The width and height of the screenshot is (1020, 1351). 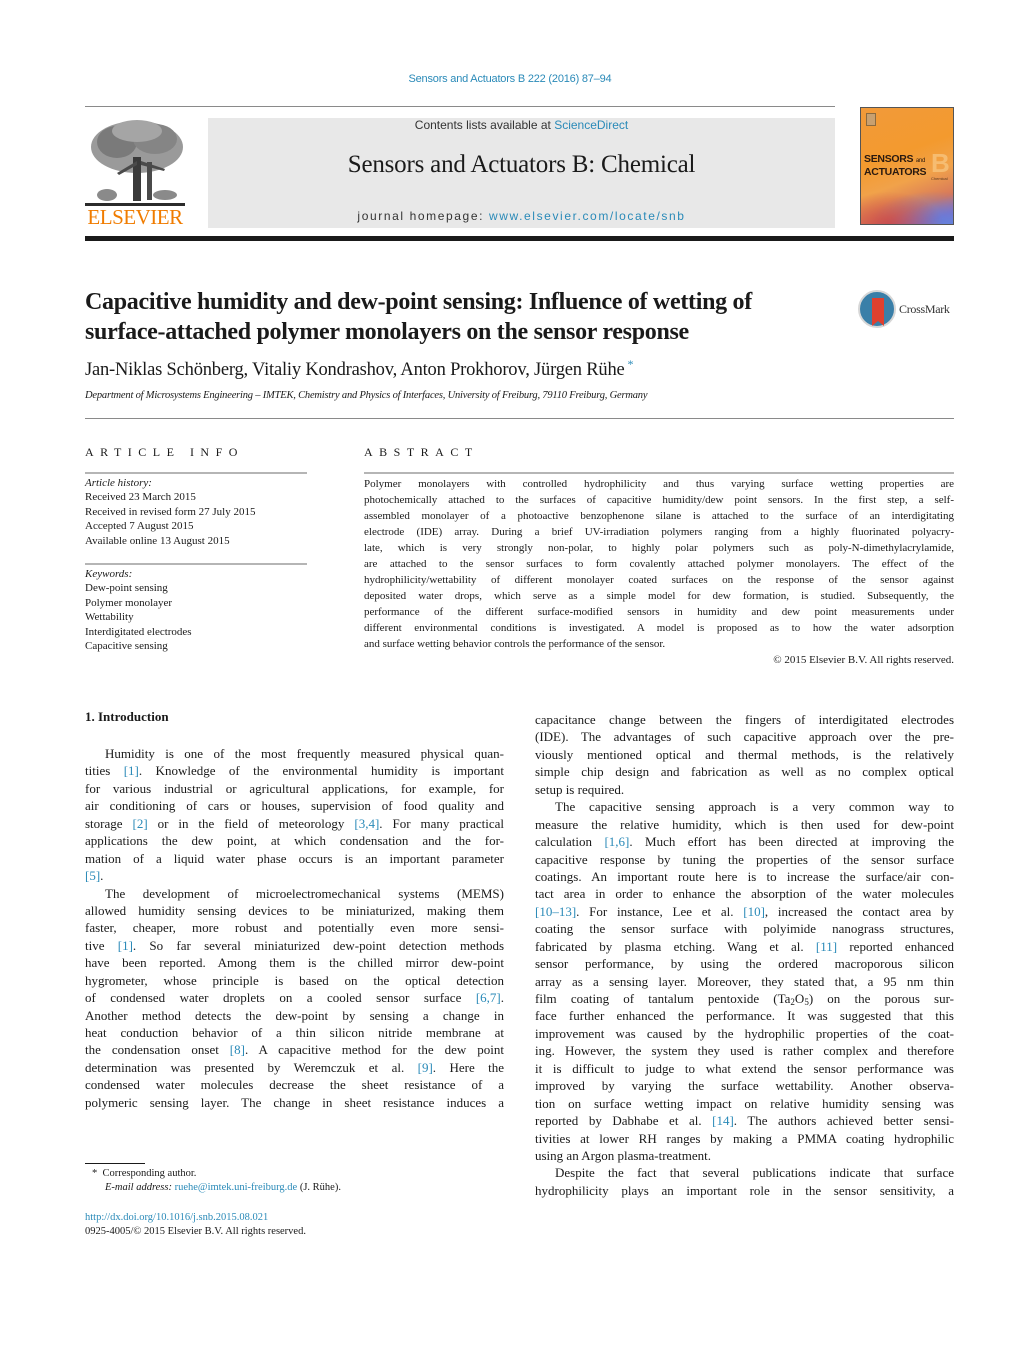 I want to click on citation-link: [9], so click(x=425, y=1067).